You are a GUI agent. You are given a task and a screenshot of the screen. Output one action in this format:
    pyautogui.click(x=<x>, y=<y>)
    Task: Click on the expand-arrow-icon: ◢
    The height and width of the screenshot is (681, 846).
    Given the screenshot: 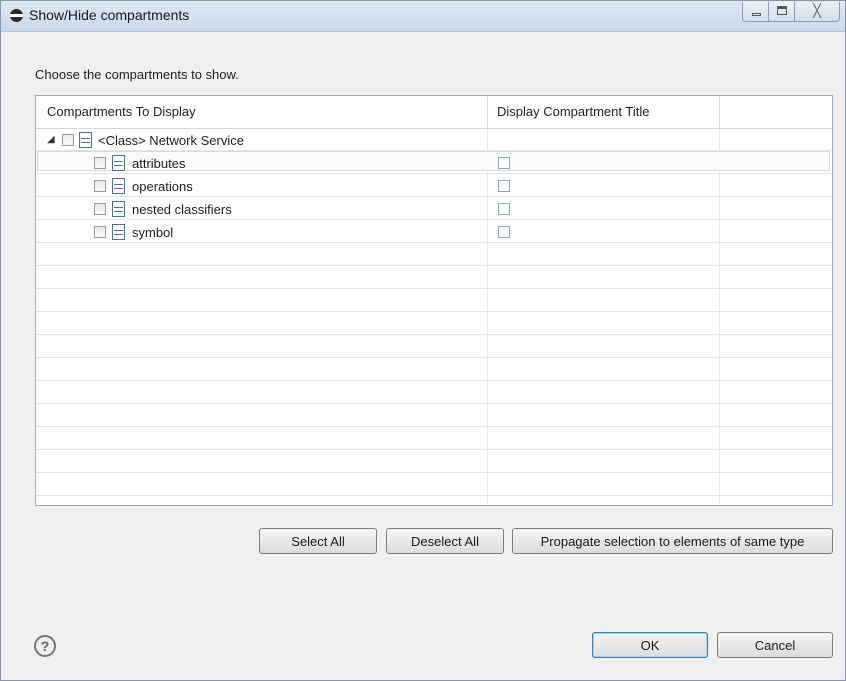 What is the action you would take?
    pyautogui.click(x=51, y=139)
    